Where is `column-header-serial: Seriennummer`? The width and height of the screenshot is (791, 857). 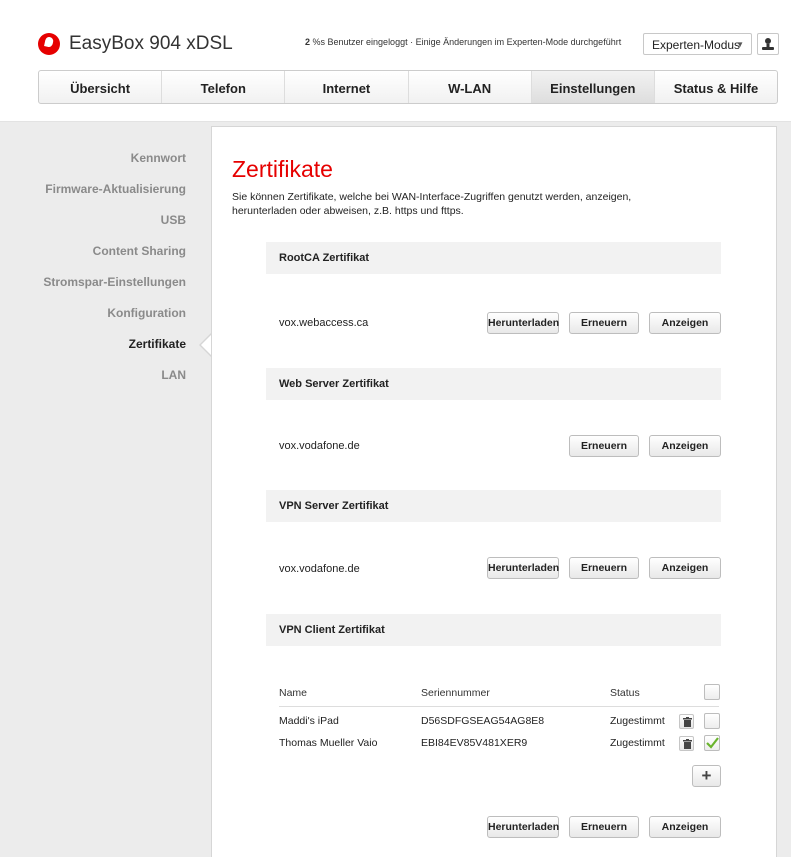
column-header-serial: Seriennummer is located at coordinates (455, 693).